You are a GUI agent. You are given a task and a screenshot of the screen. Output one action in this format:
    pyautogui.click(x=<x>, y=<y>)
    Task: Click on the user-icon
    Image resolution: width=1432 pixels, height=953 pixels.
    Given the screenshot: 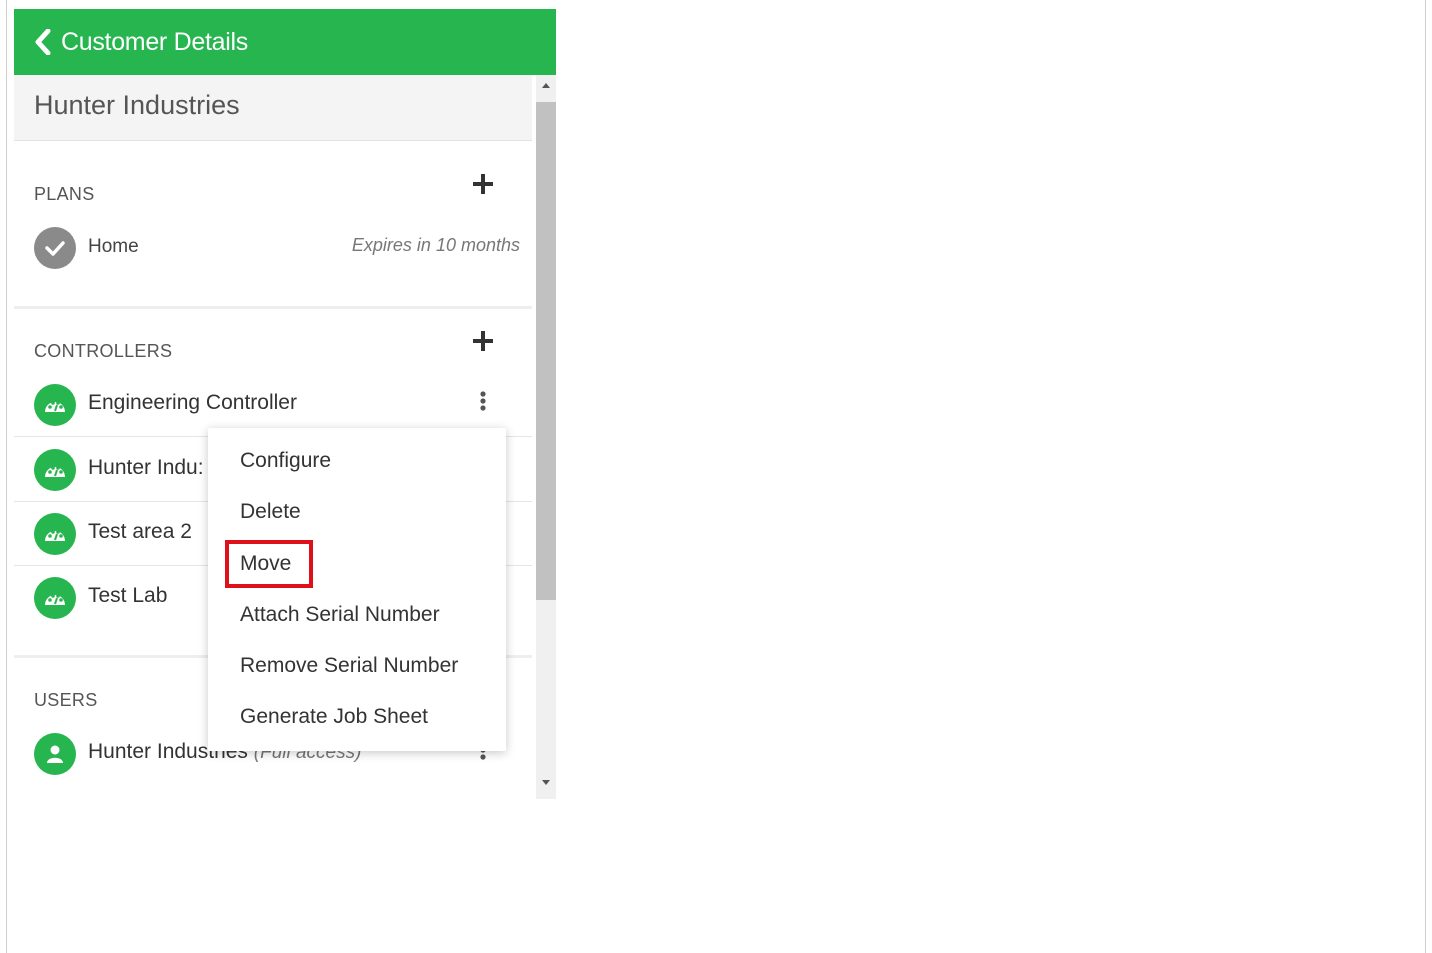 What is the action you would take?
    pyautogui.click(x=55, y=754)
    